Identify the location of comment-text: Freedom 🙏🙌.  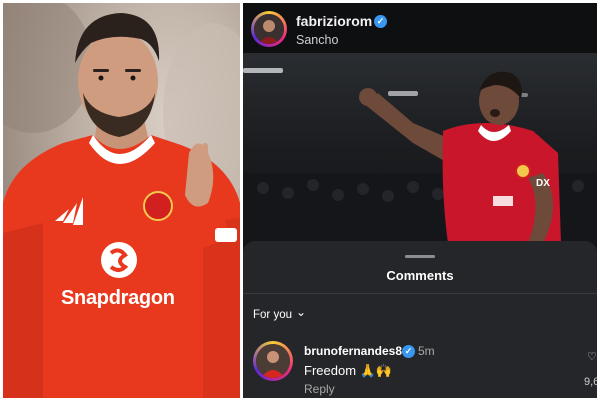
(348, 370).